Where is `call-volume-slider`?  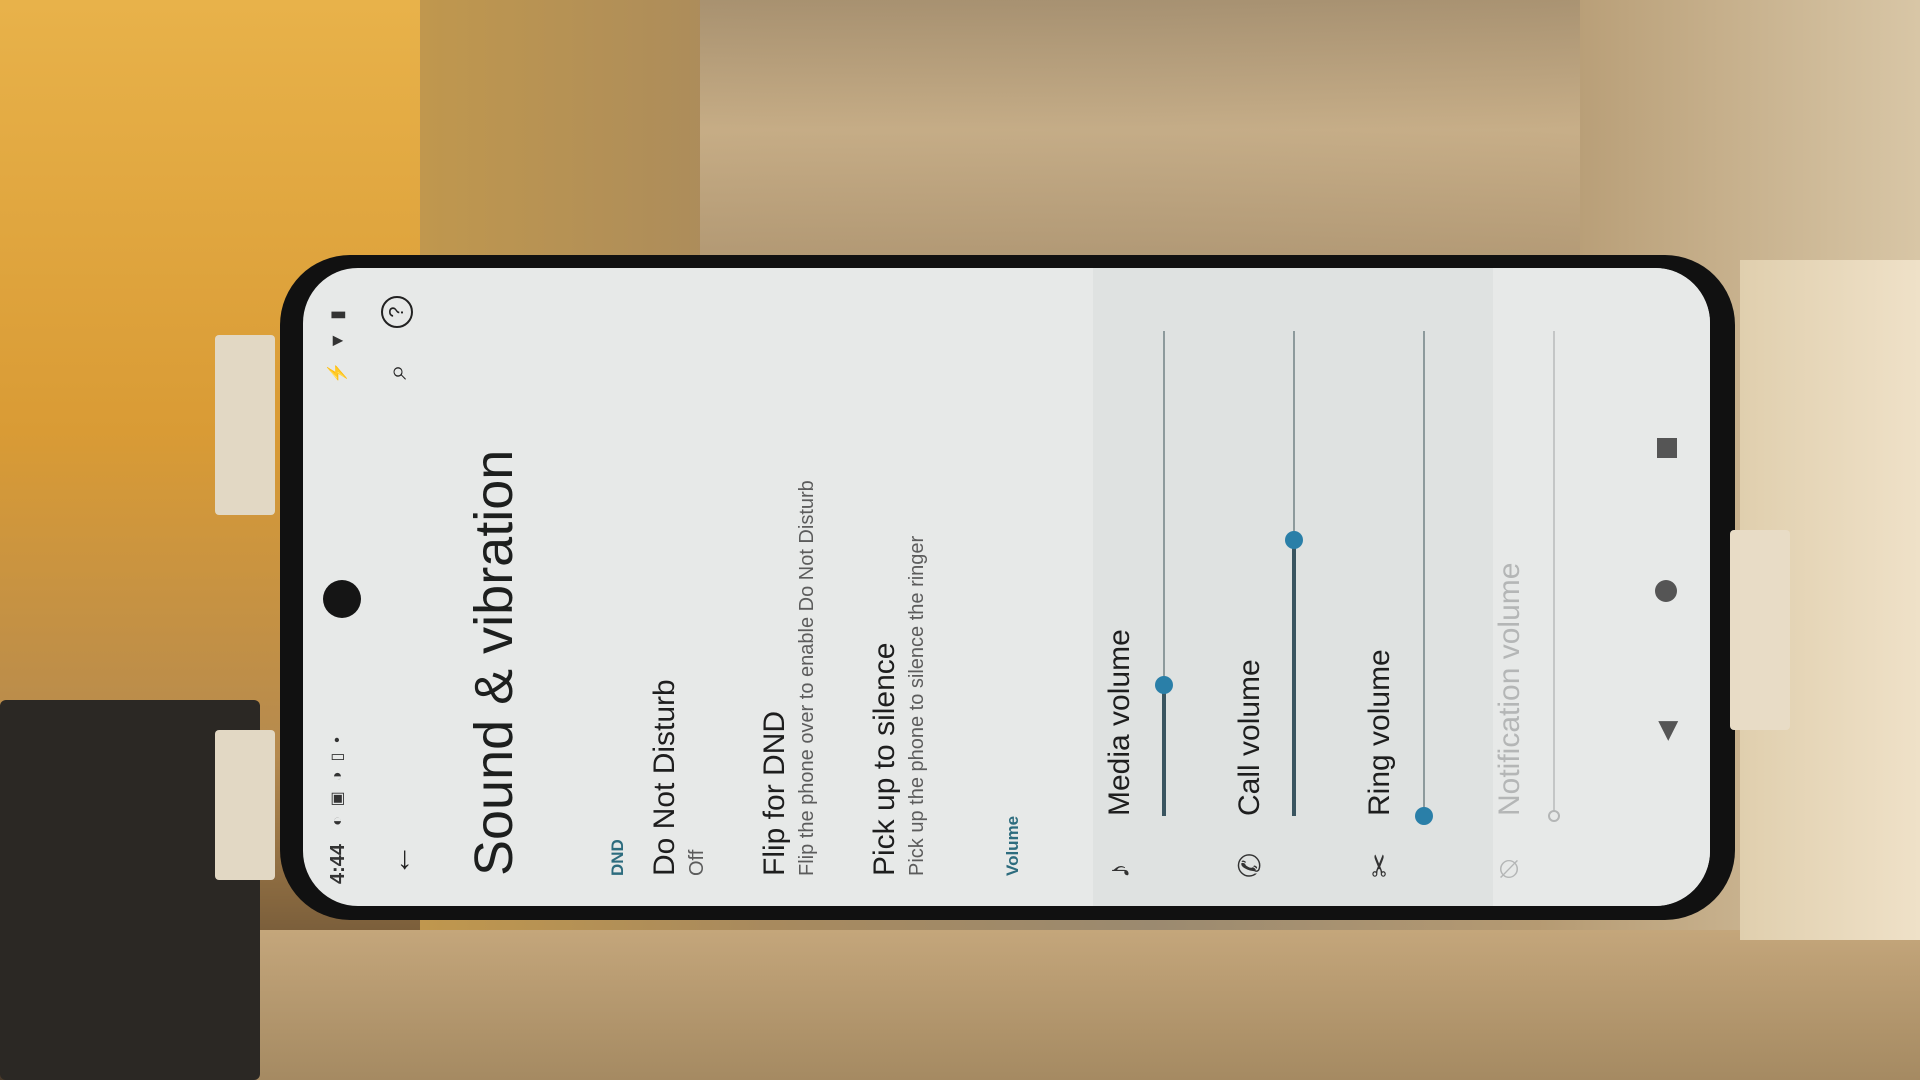
call-volume-slider is located at coordinates (1294, 573).